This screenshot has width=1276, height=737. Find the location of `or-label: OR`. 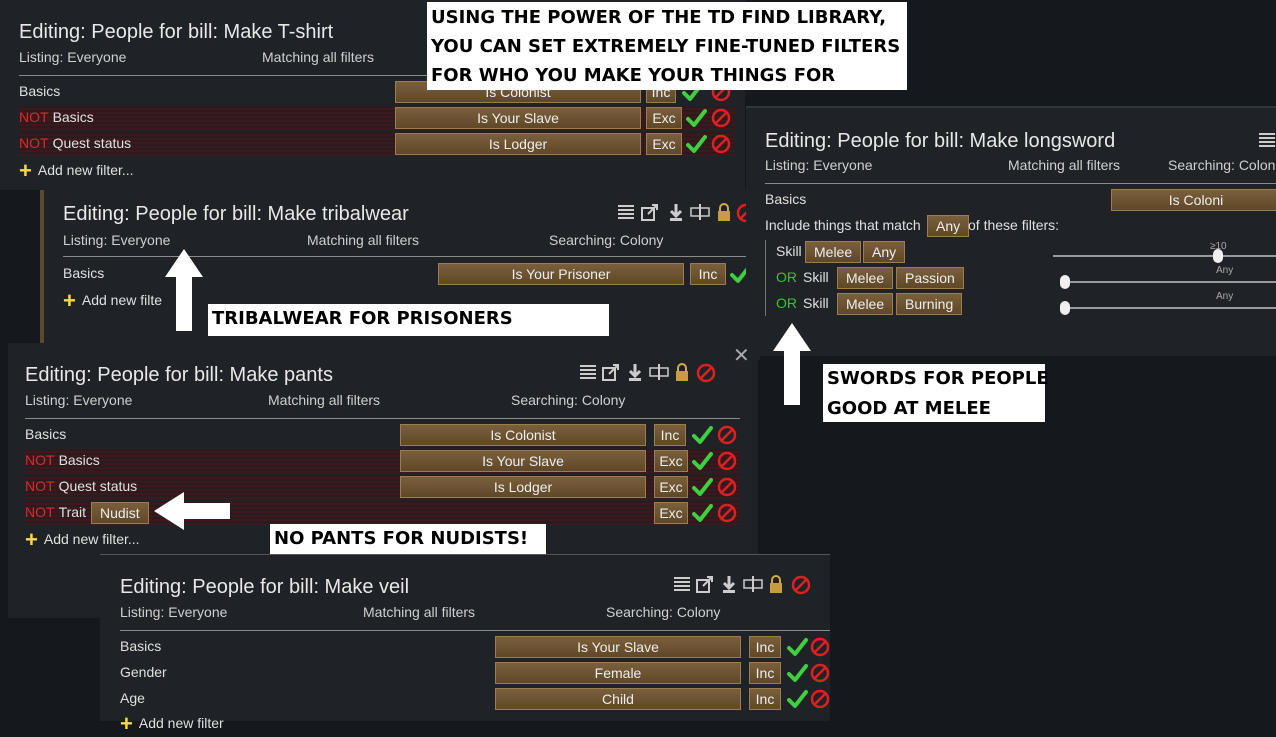

or-label: OR is located at coordinates (786, 303).